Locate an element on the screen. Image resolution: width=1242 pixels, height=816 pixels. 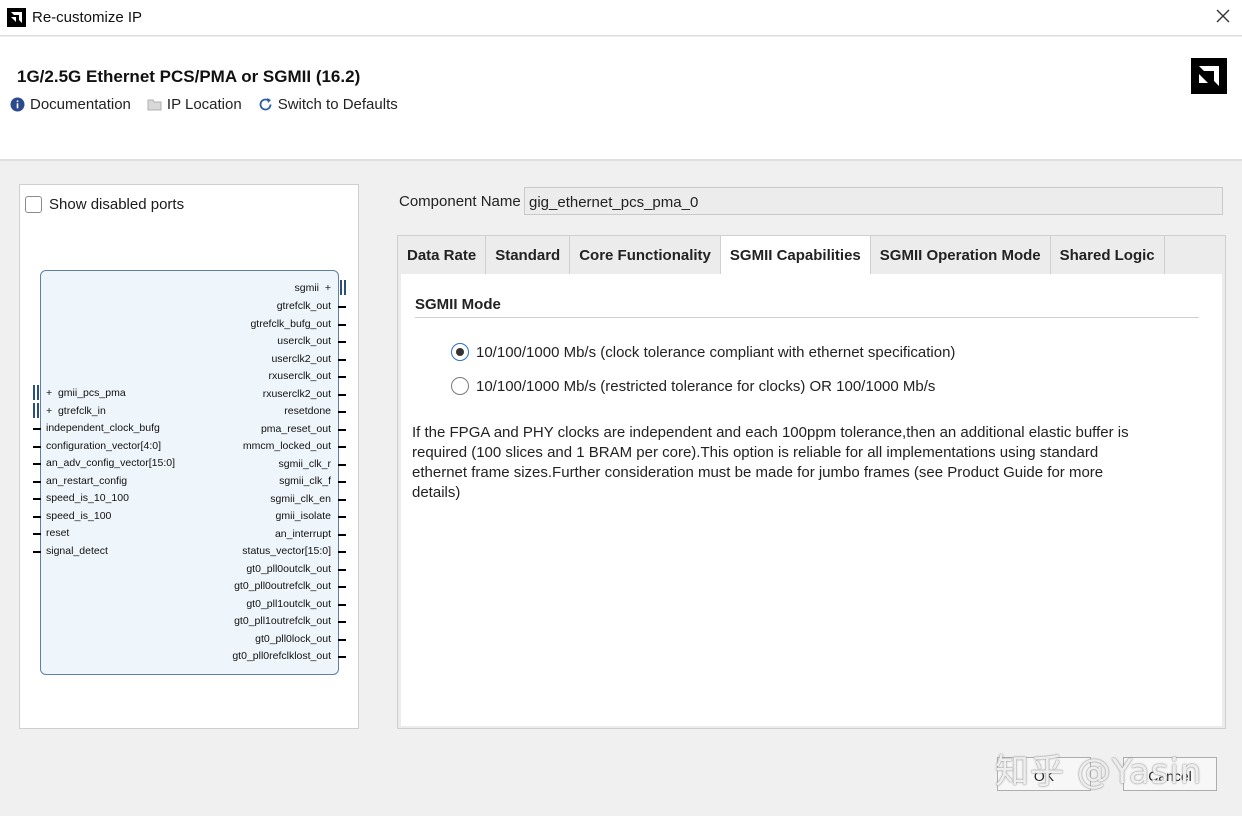
ip-location-button: IP Location is located at coordinates (194, 104).